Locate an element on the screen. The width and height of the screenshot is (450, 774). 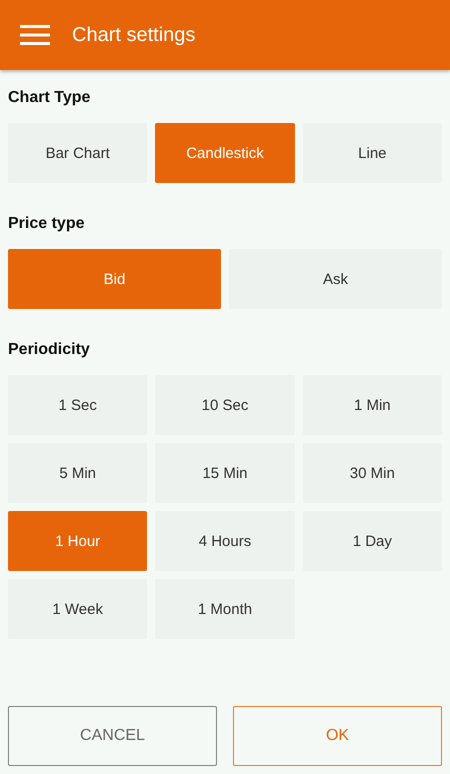
app-bar-title: Chart settings is located at coordinates (134, 35).